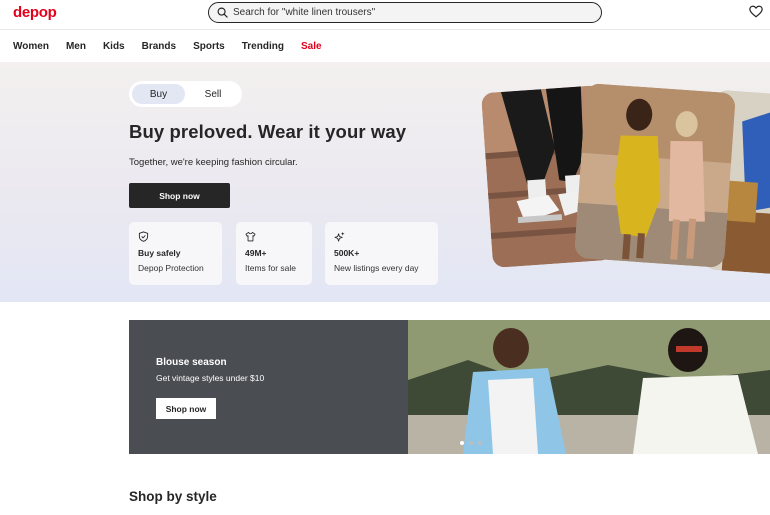 The height and width of the screenshot is (515, 770). I want to click on feature-card-title: 500K+, so click(347, 253).